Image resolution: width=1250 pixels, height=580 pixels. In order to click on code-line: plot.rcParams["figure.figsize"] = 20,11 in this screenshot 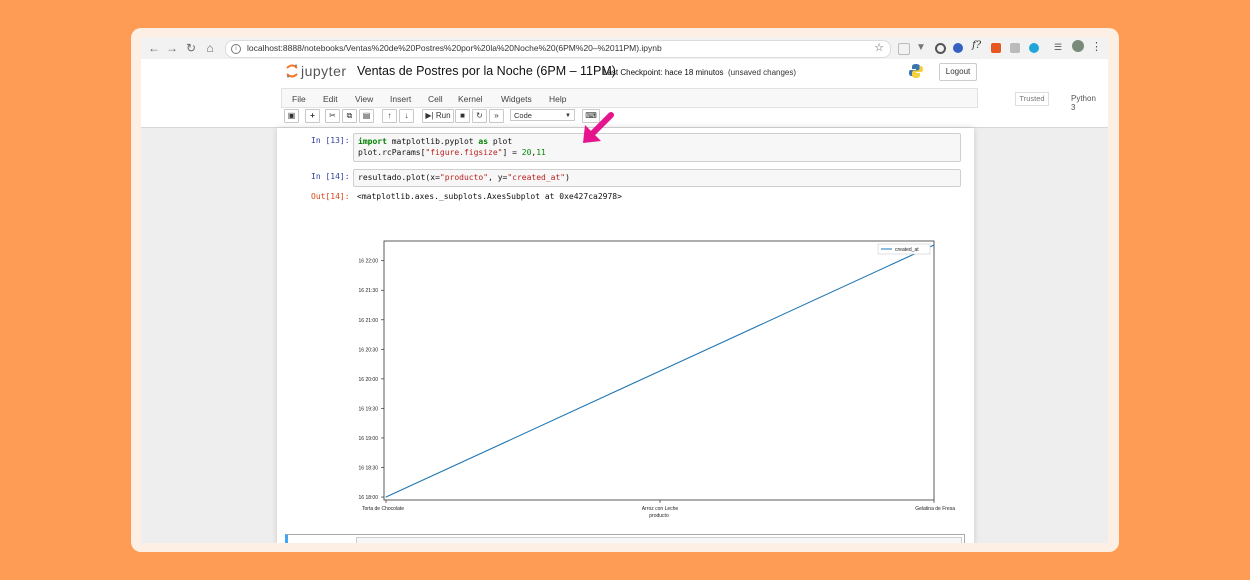, I will do `click(452, 152)`.